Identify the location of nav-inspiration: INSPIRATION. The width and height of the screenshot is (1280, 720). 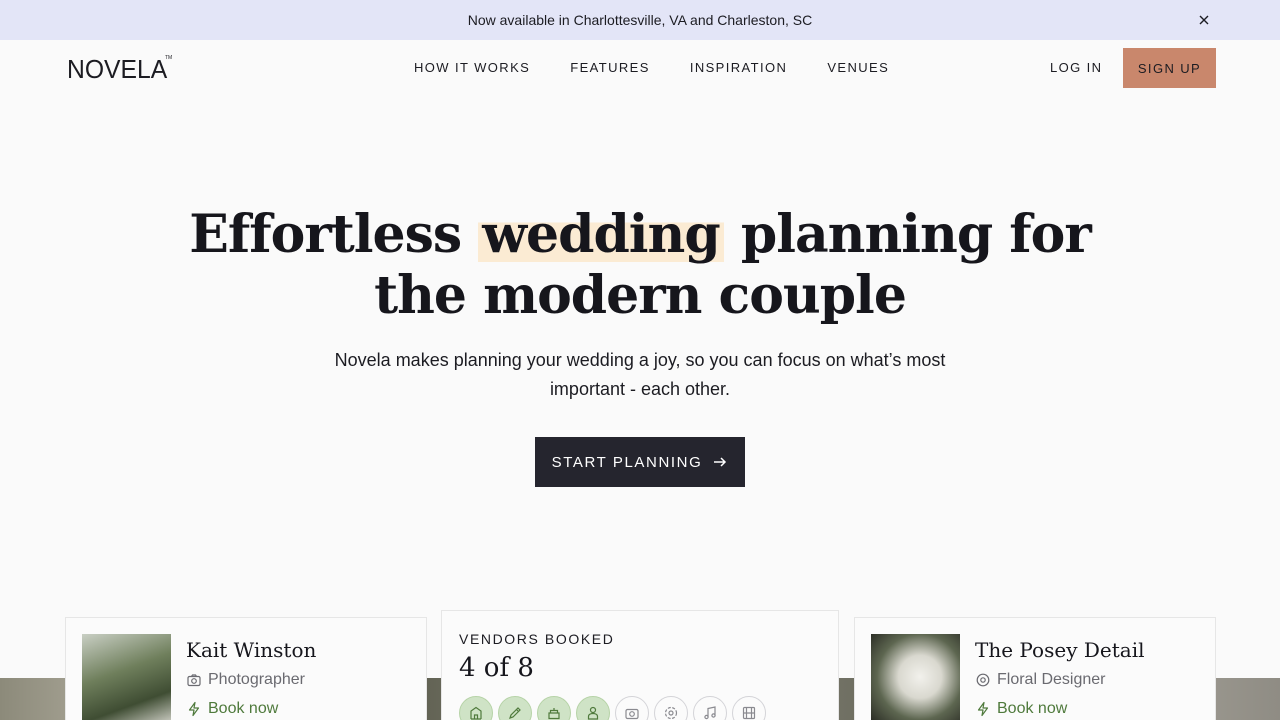
(739, 67).